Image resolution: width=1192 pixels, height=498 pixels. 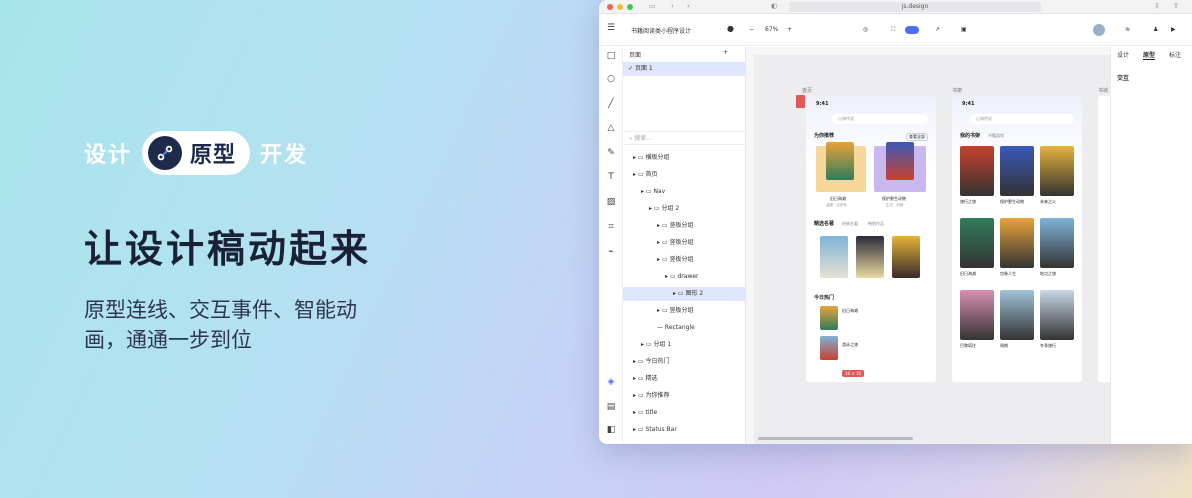 I want to click on layer-label: 首页, so click(x=651, y=174).